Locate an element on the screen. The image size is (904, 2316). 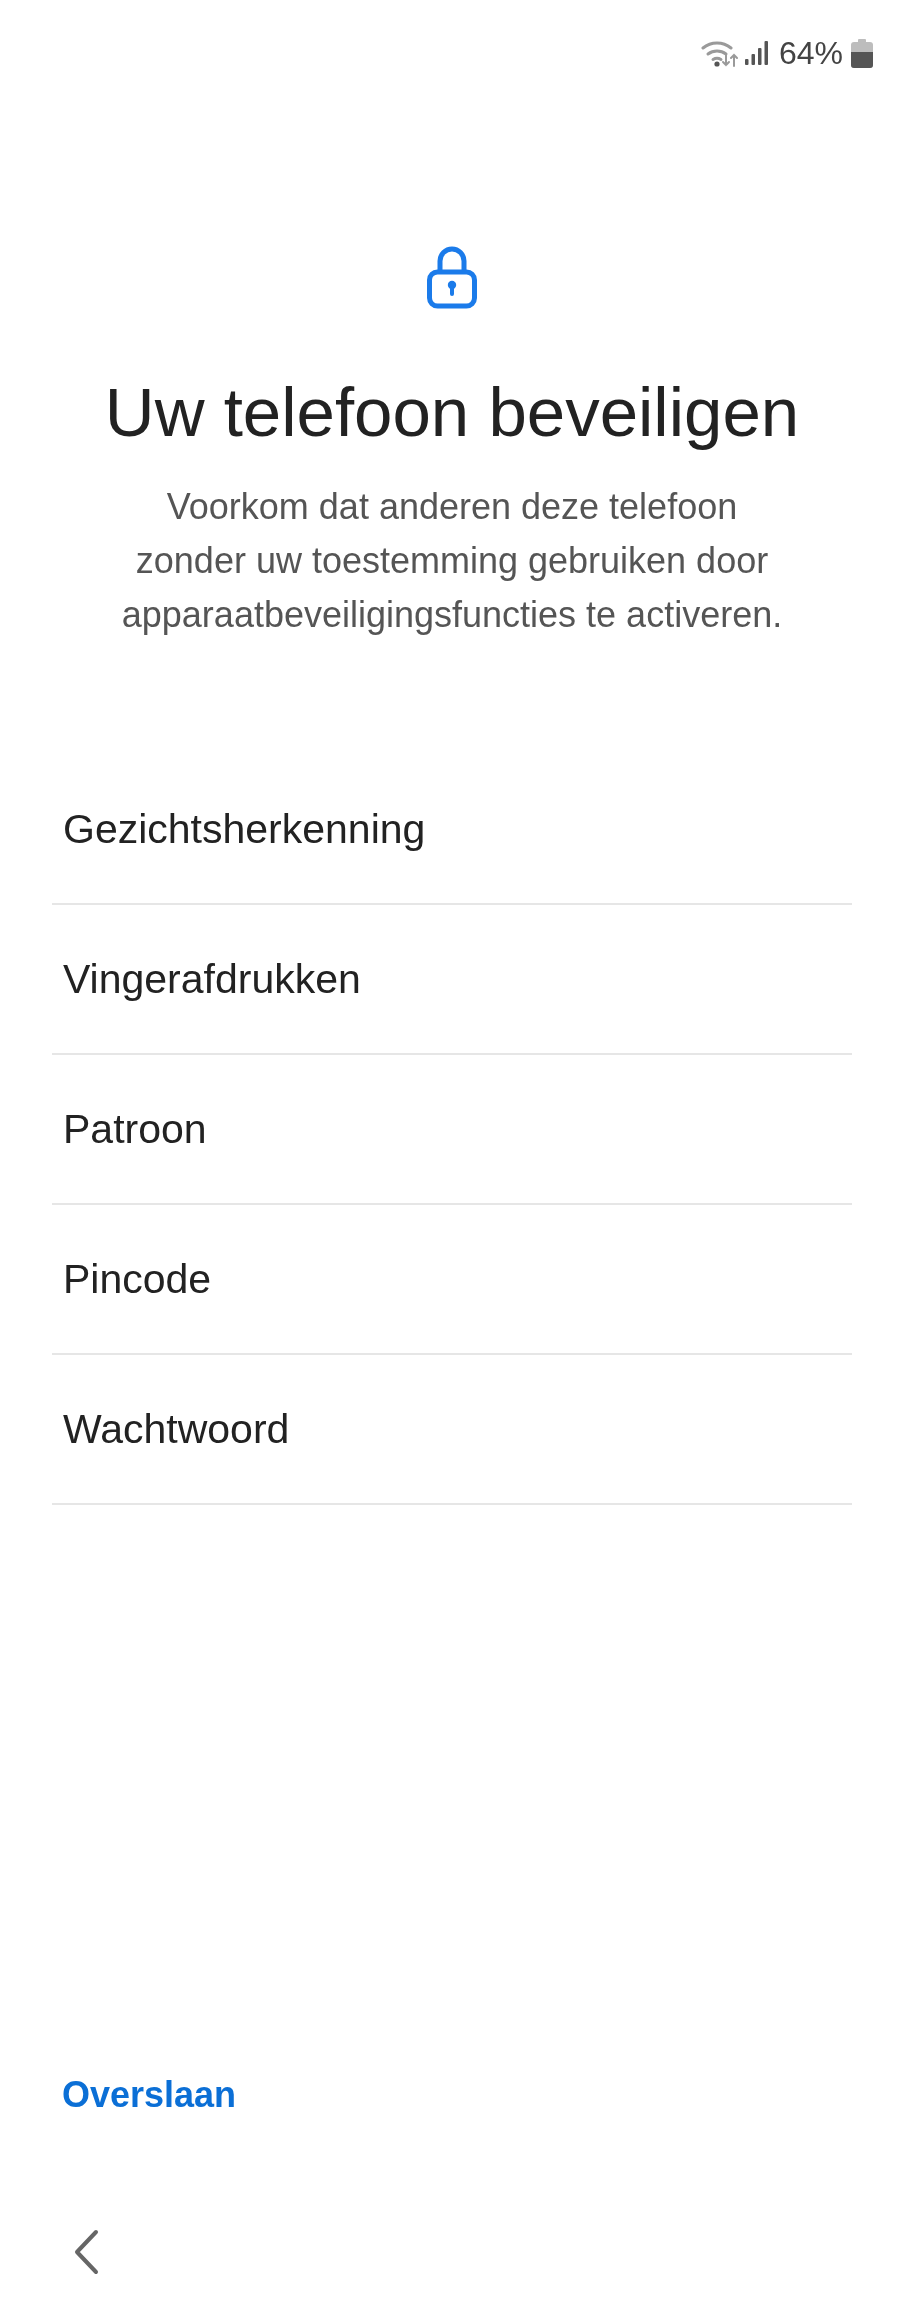
signal-icon is located at coordinates (756, 53).